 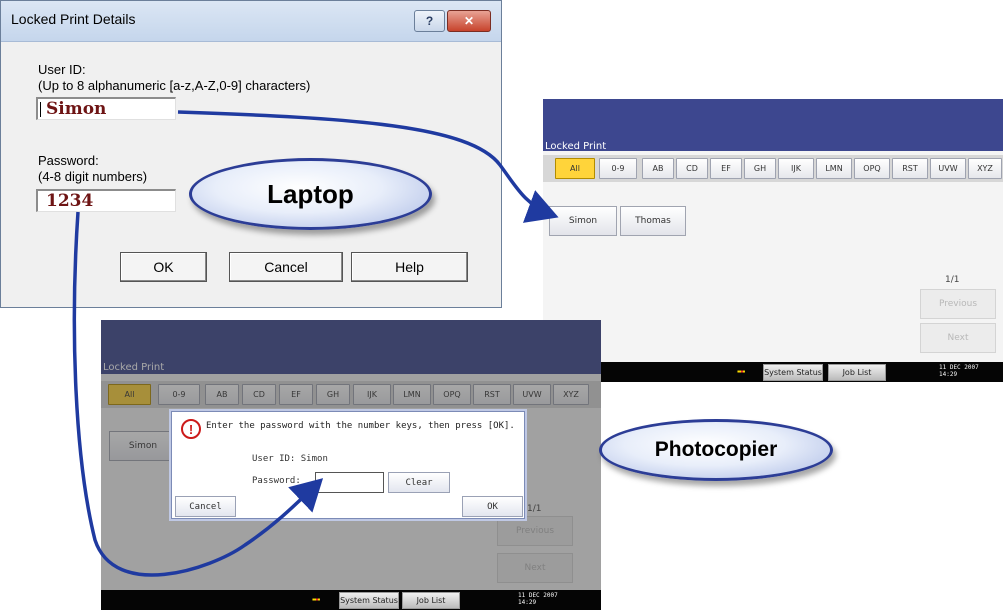 What do you see at coordinates (310, 194) in the screenshot?
I see `laptop-callout: Laptop` at bounding box center [310, 194].